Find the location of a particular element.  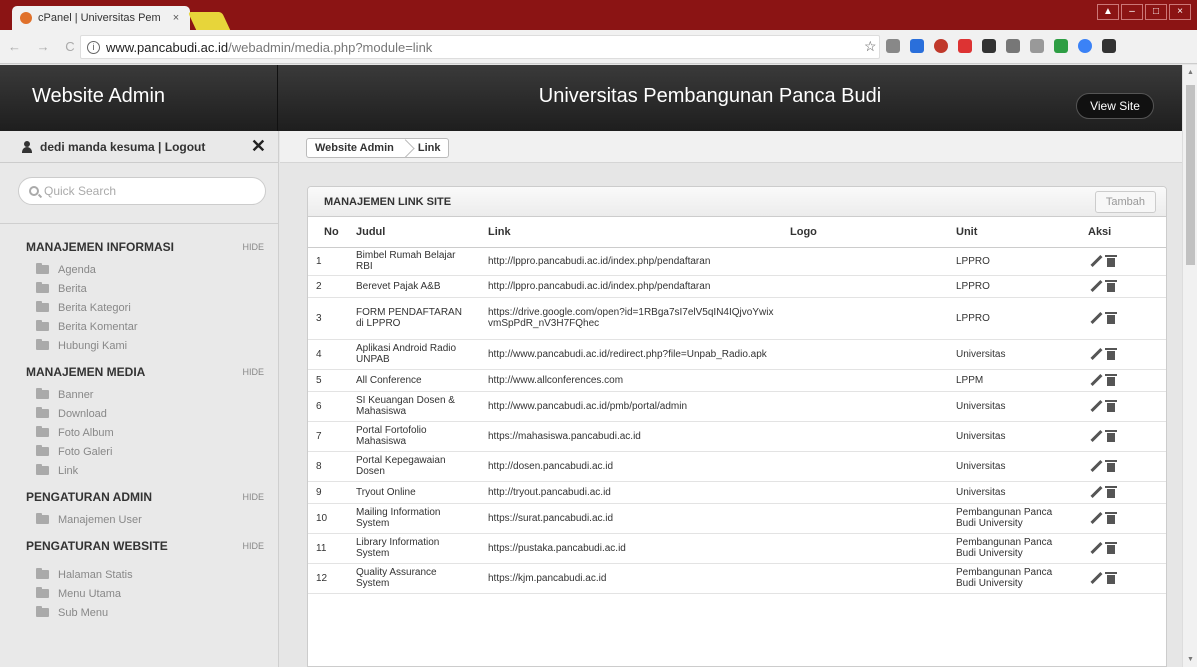

cell-no: 6 is located at coordinates (328, 406).